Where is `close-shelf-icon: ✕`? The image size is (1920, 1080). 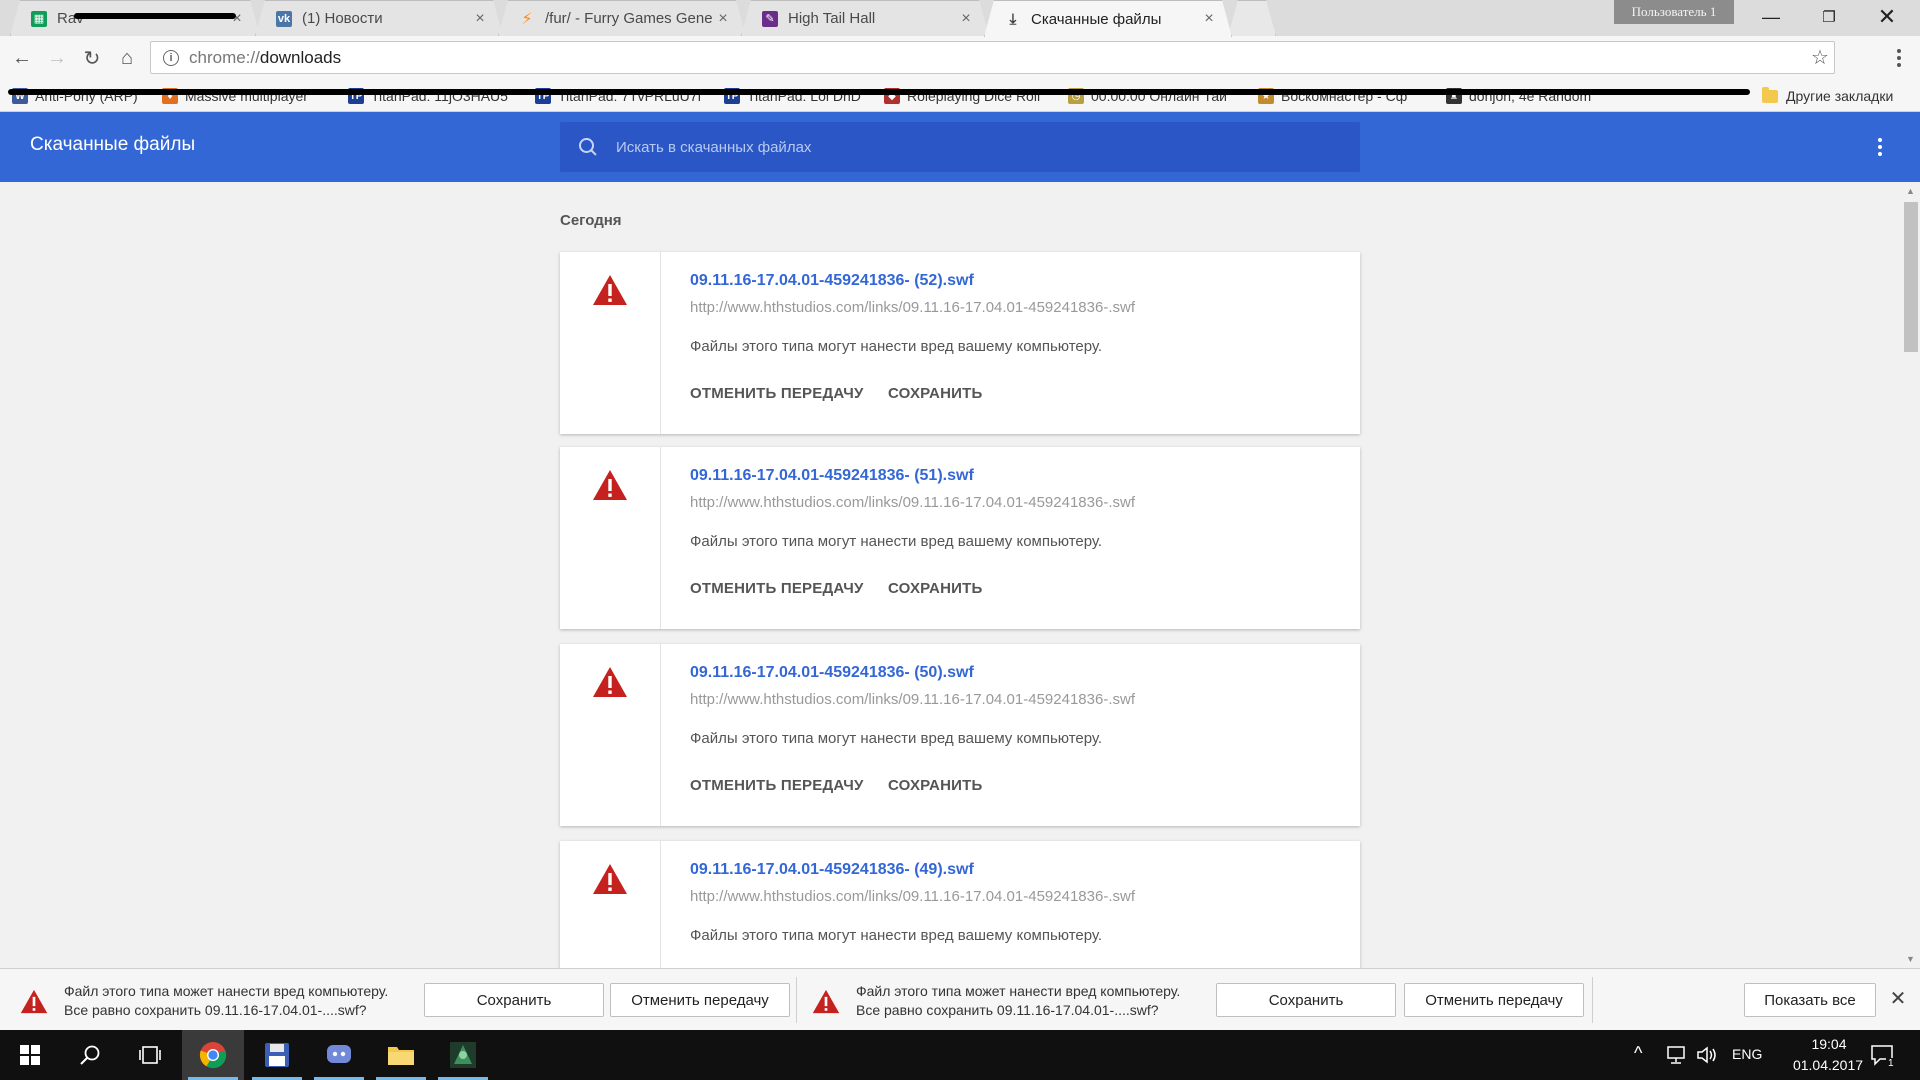 close-shelf-icon: ✕ is located at coordinates (1898, 999).